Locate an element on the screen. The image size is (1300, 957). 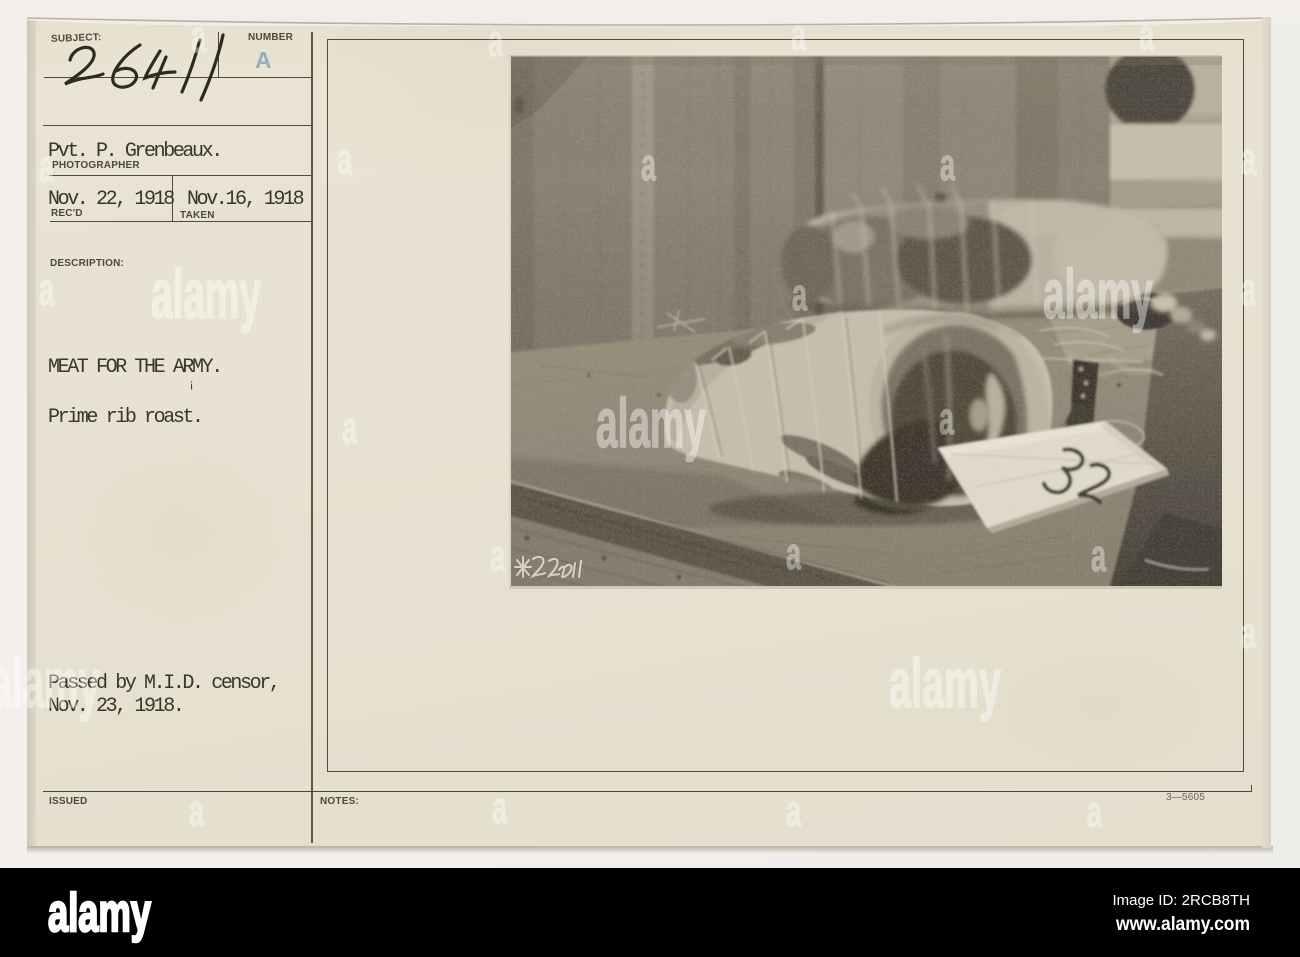
svg-text: Image ID: 2RCB8TH is located at coordinates (1181, 900).